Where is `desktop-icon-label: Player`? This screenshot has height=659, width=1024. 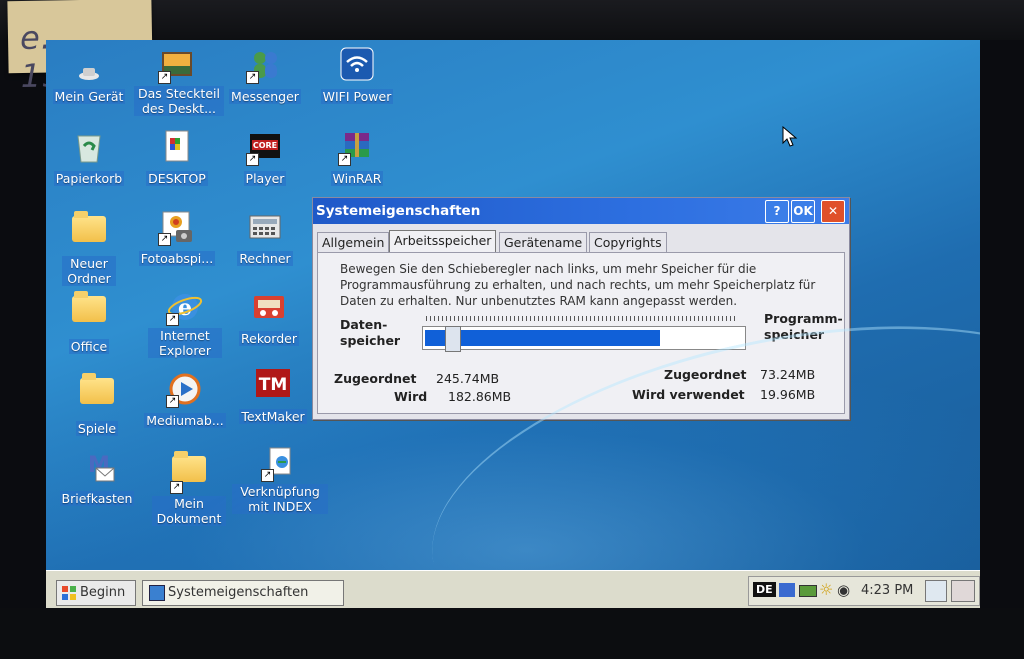 desktop-icon-label: Player is located at coordinates (265, 178).